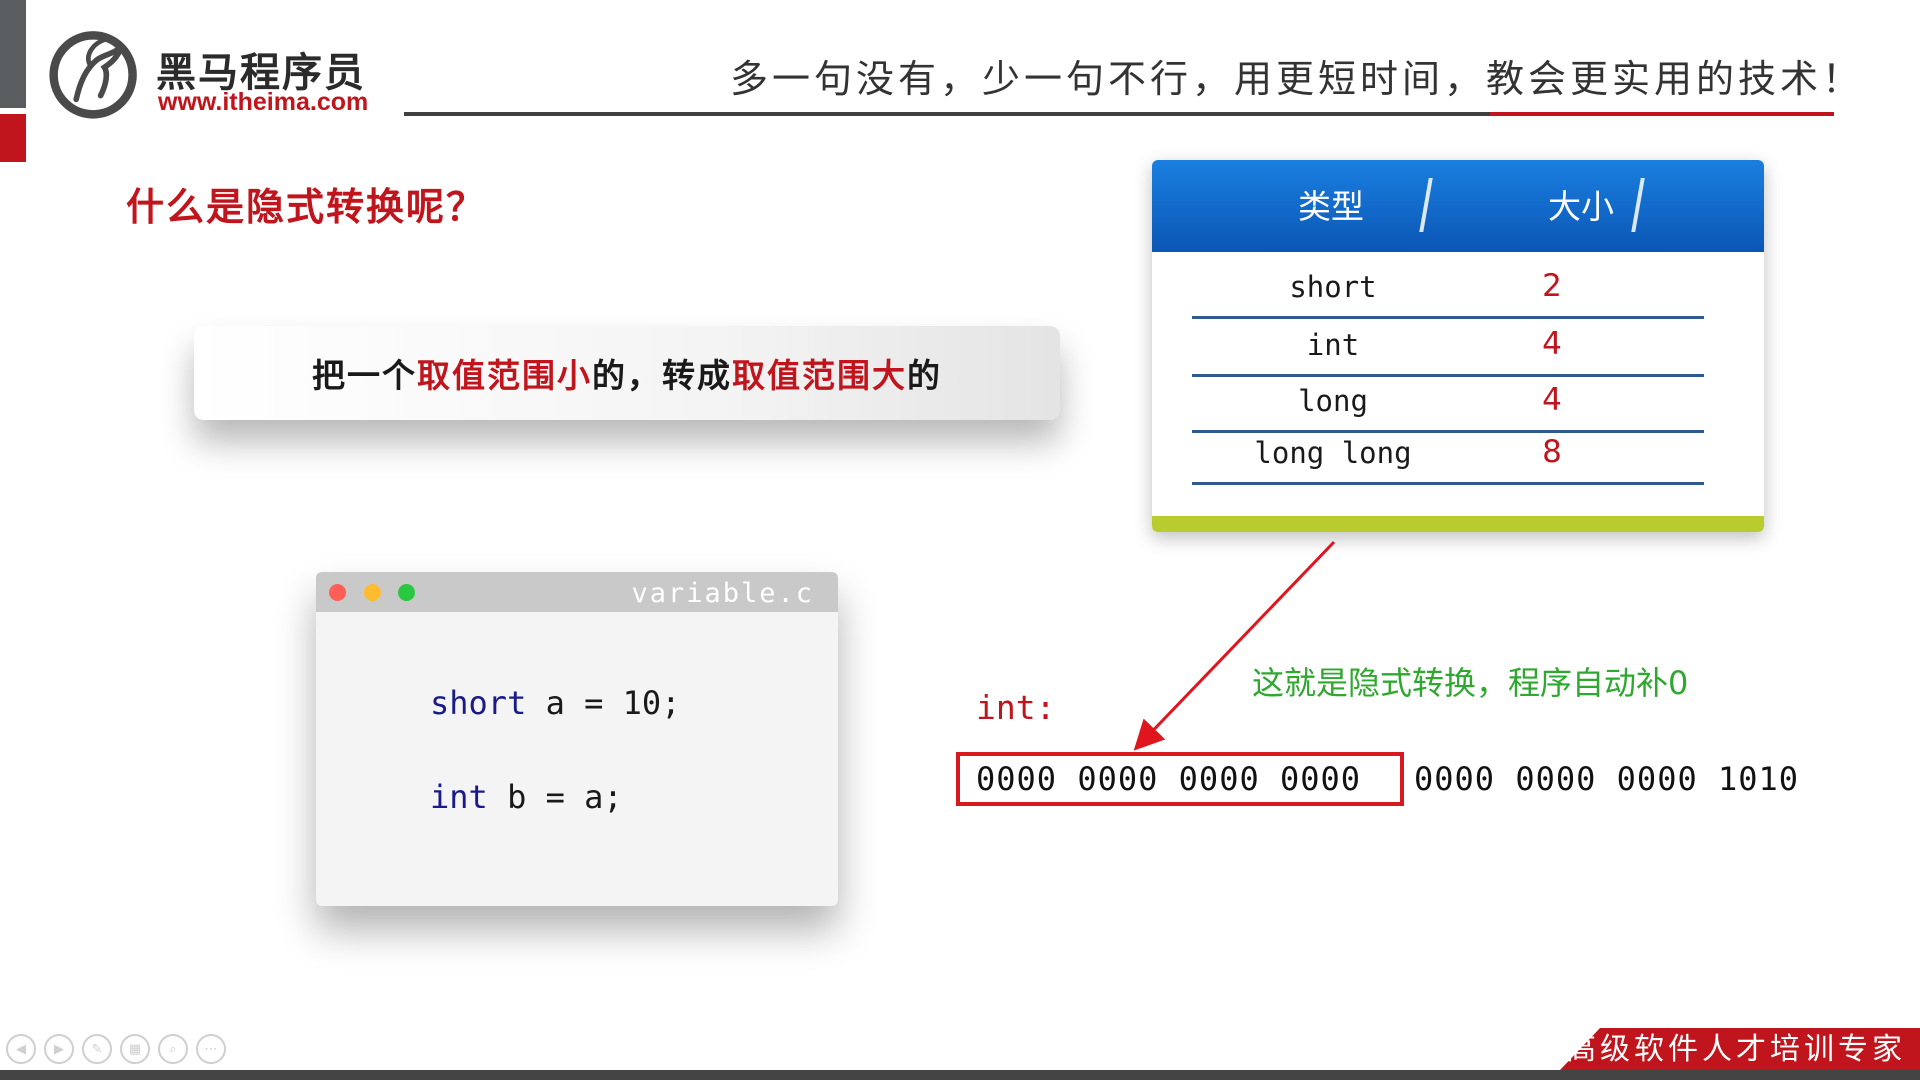 The height and width of the screenshot is (1080, 1920). What do you see at coordinates (13, 138) in the screenshot?
I see `left-edge-red-bar` at bounding box center [13, 138].